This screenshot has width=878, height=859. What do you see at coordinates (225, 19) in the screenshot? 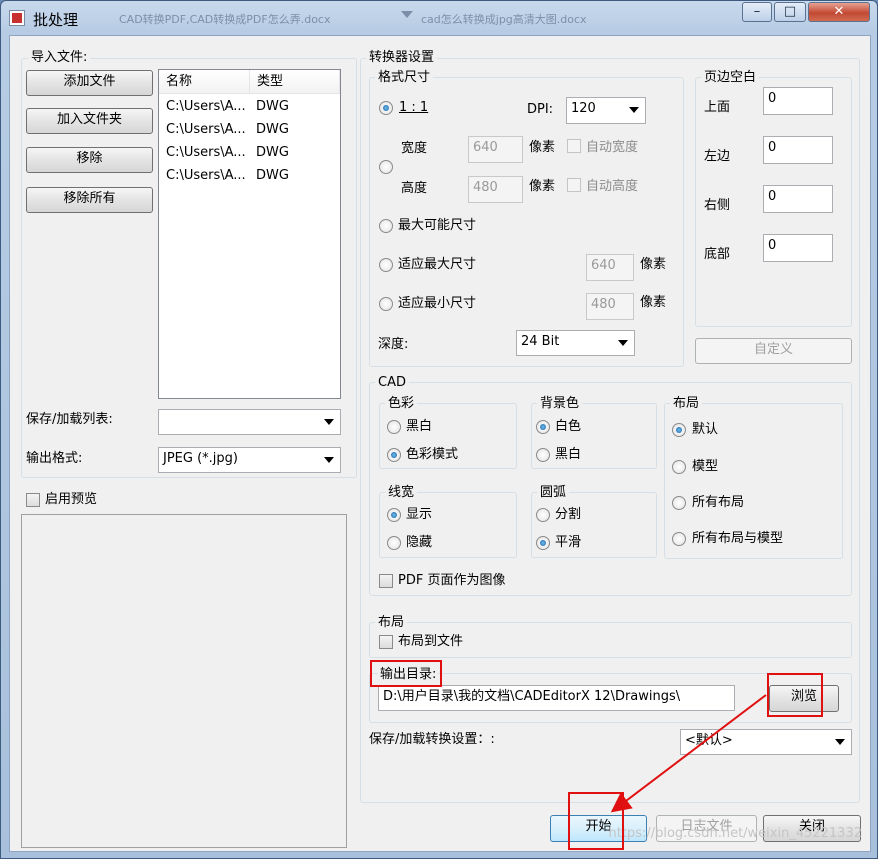
I see `background-window-title: CAD转换PDF,CAD转换成PDF怎么弄.docx` at bounding box center [225, 19].